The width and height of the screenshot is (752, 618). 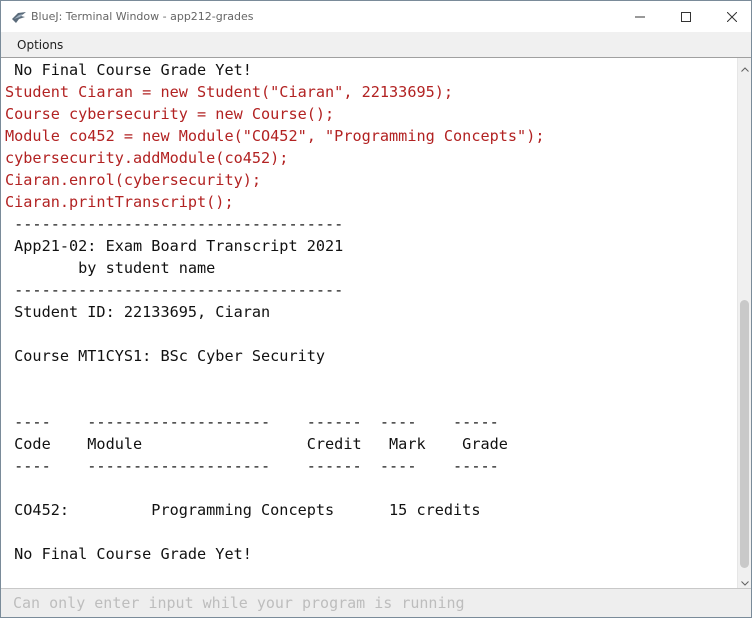 What do you see at coordinates (243, 510) in the screenshot?
I see `terminal-output-line: CO452: Programming Concepts 15 credits` at bounding box center [243, 510].